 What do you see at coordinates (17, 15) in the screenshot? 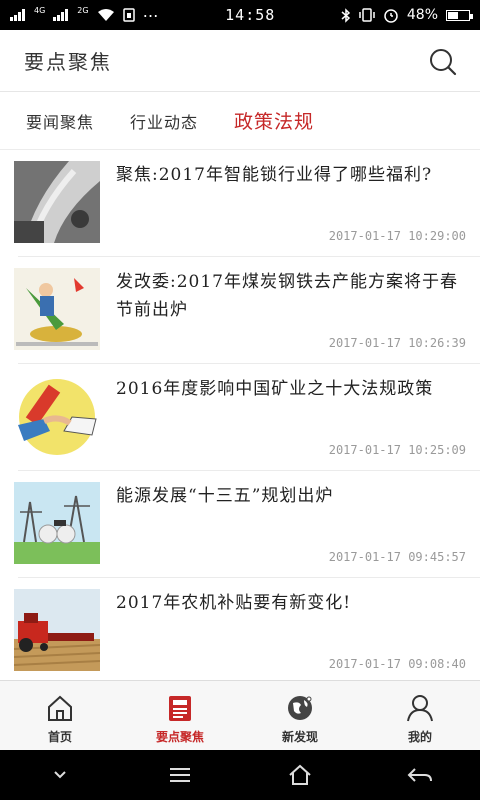
I see `signal-icon` at bounding box center [17, 15].